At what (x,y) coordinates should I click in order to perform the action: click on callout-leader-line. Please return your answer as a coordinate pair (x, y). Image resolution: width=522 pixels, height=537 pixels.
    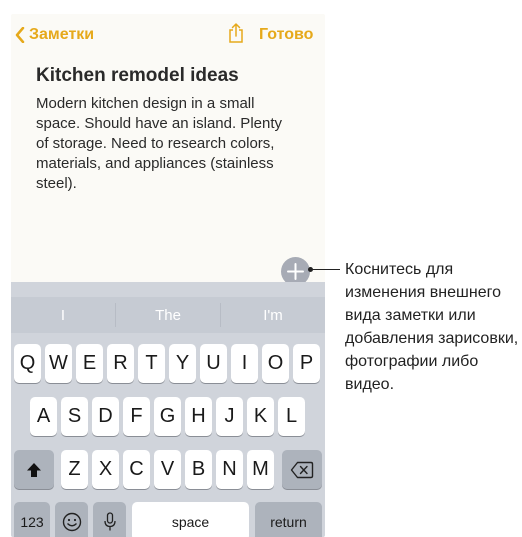
    Looking at the image, I should click on (325, 269).